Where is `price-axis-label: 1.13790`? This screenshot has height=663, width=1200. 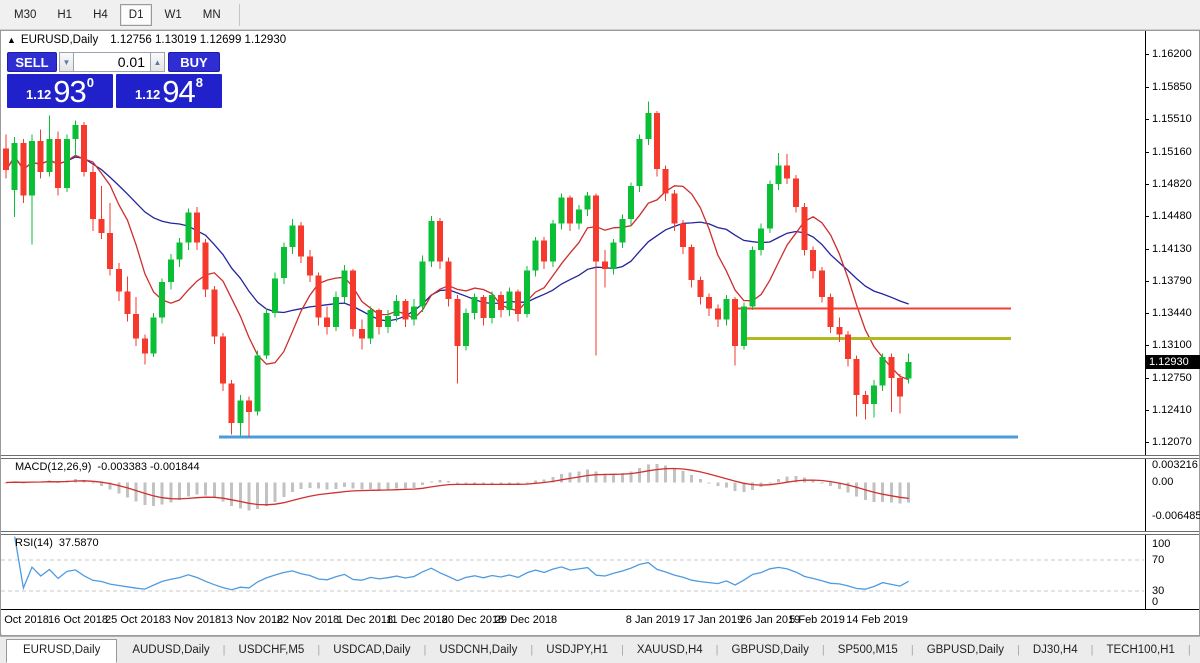
price-axis-label: 1.13790 is located at coordinates (1169, 281).